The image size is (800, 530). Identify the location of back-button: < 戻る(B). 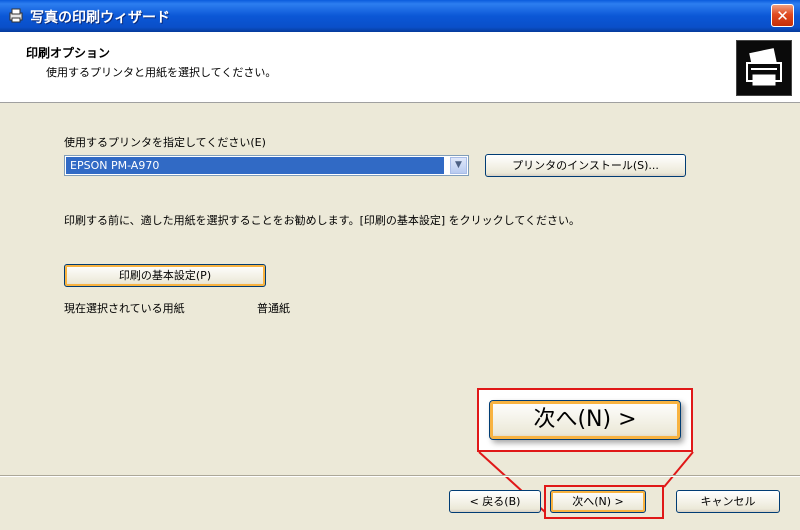
(495, 501).